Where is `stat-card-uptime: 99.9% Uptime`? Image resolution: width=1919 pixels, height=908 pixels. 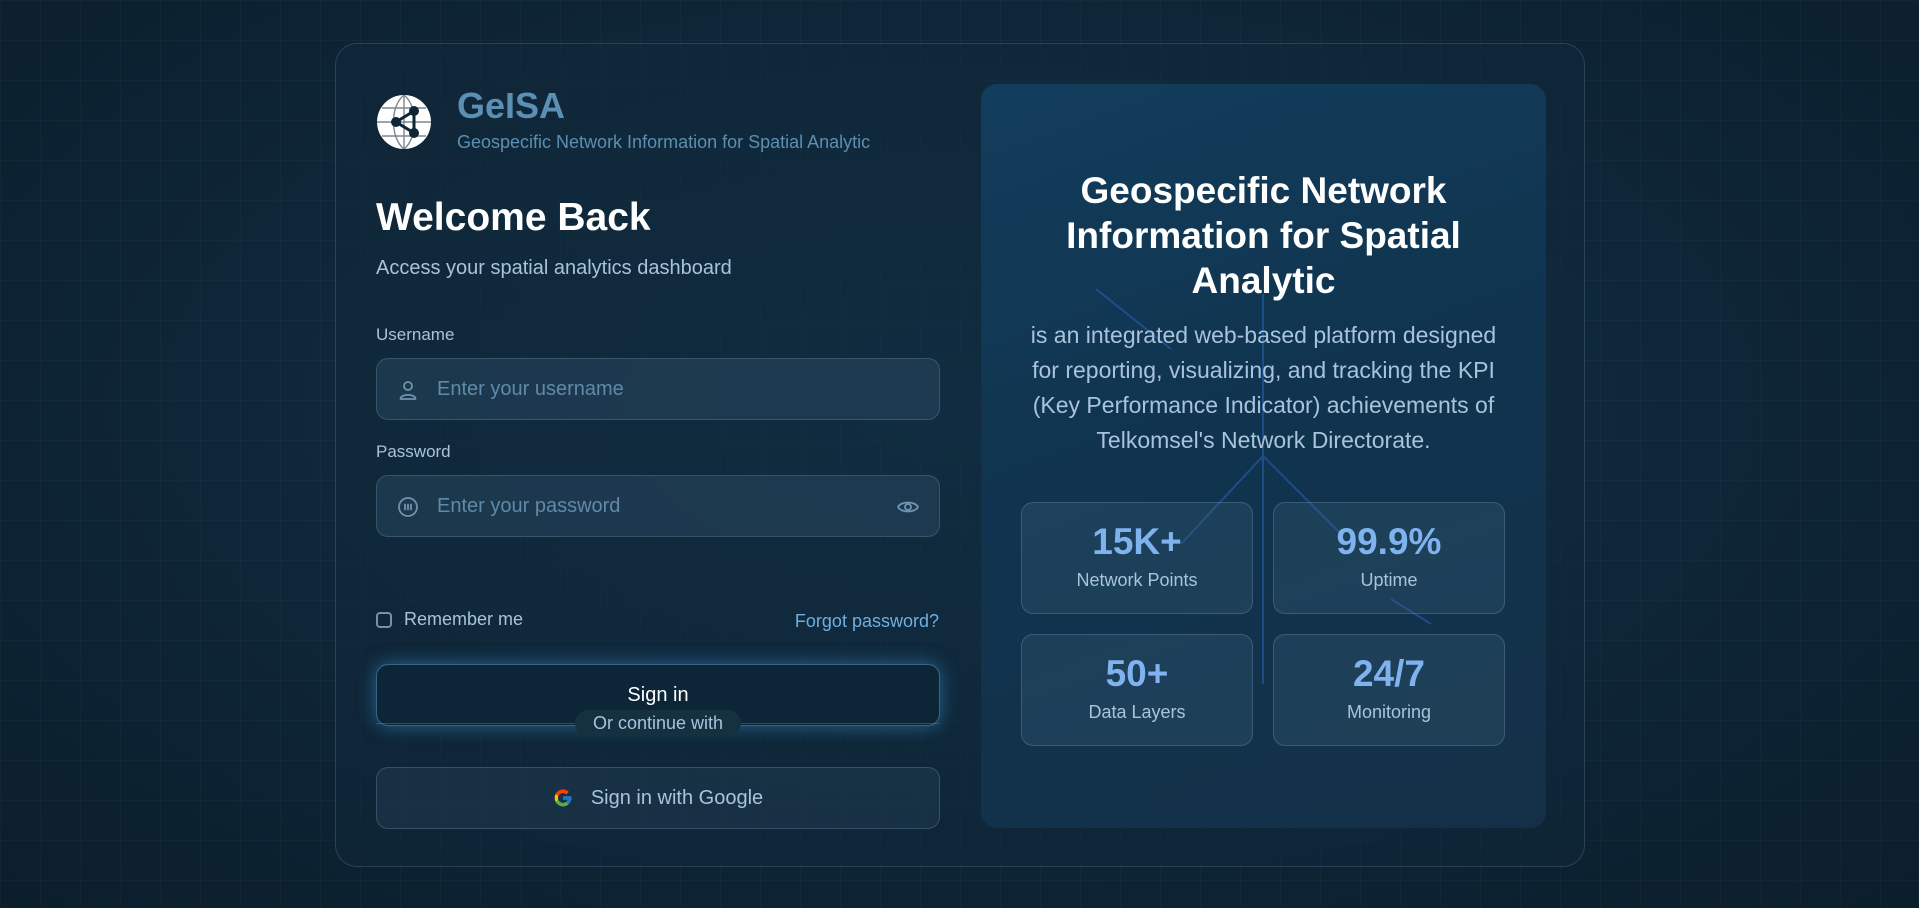 stat-card-uptime: 99.9% Uptime is located at coordinates (1389, 558).